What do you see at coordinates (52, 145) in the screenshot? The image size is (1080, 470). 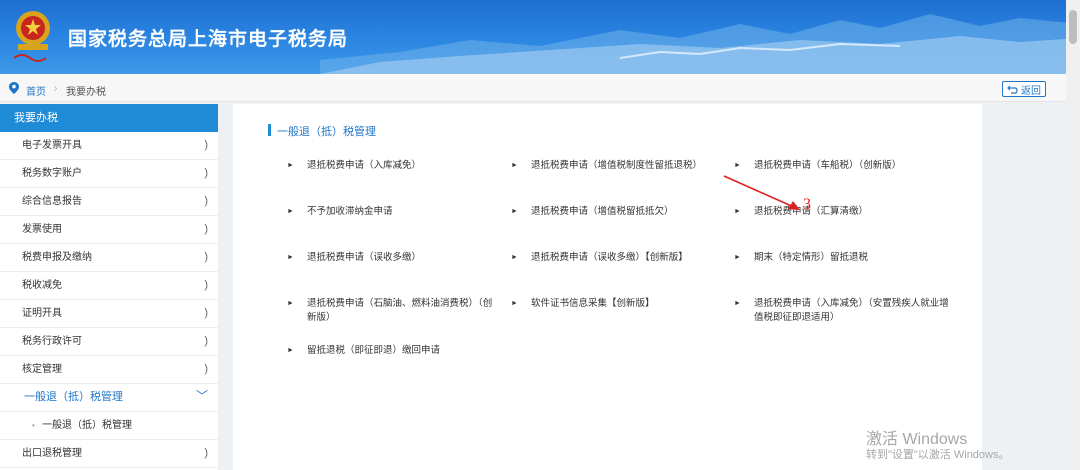 I see `sidebar-item-label: 电子发票开具` at bounding box center [52, 145].